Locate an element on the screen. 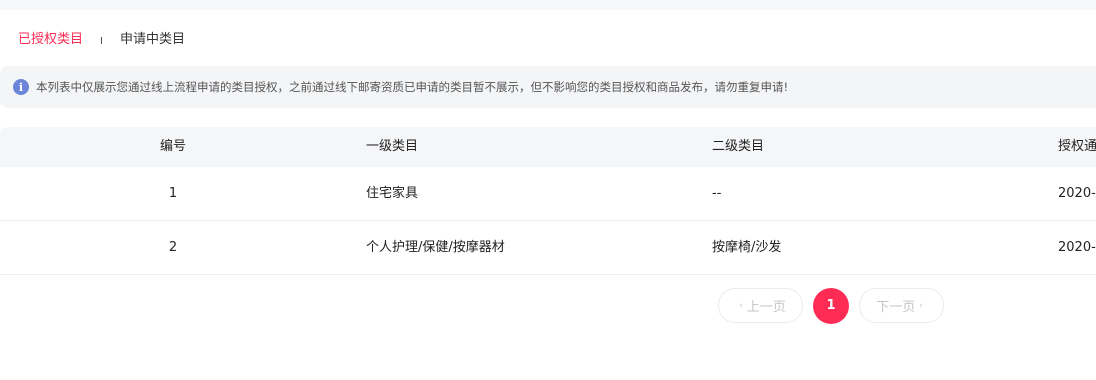  tab-applying-categories: 申请中类目 is located at coordinates (152, 40).